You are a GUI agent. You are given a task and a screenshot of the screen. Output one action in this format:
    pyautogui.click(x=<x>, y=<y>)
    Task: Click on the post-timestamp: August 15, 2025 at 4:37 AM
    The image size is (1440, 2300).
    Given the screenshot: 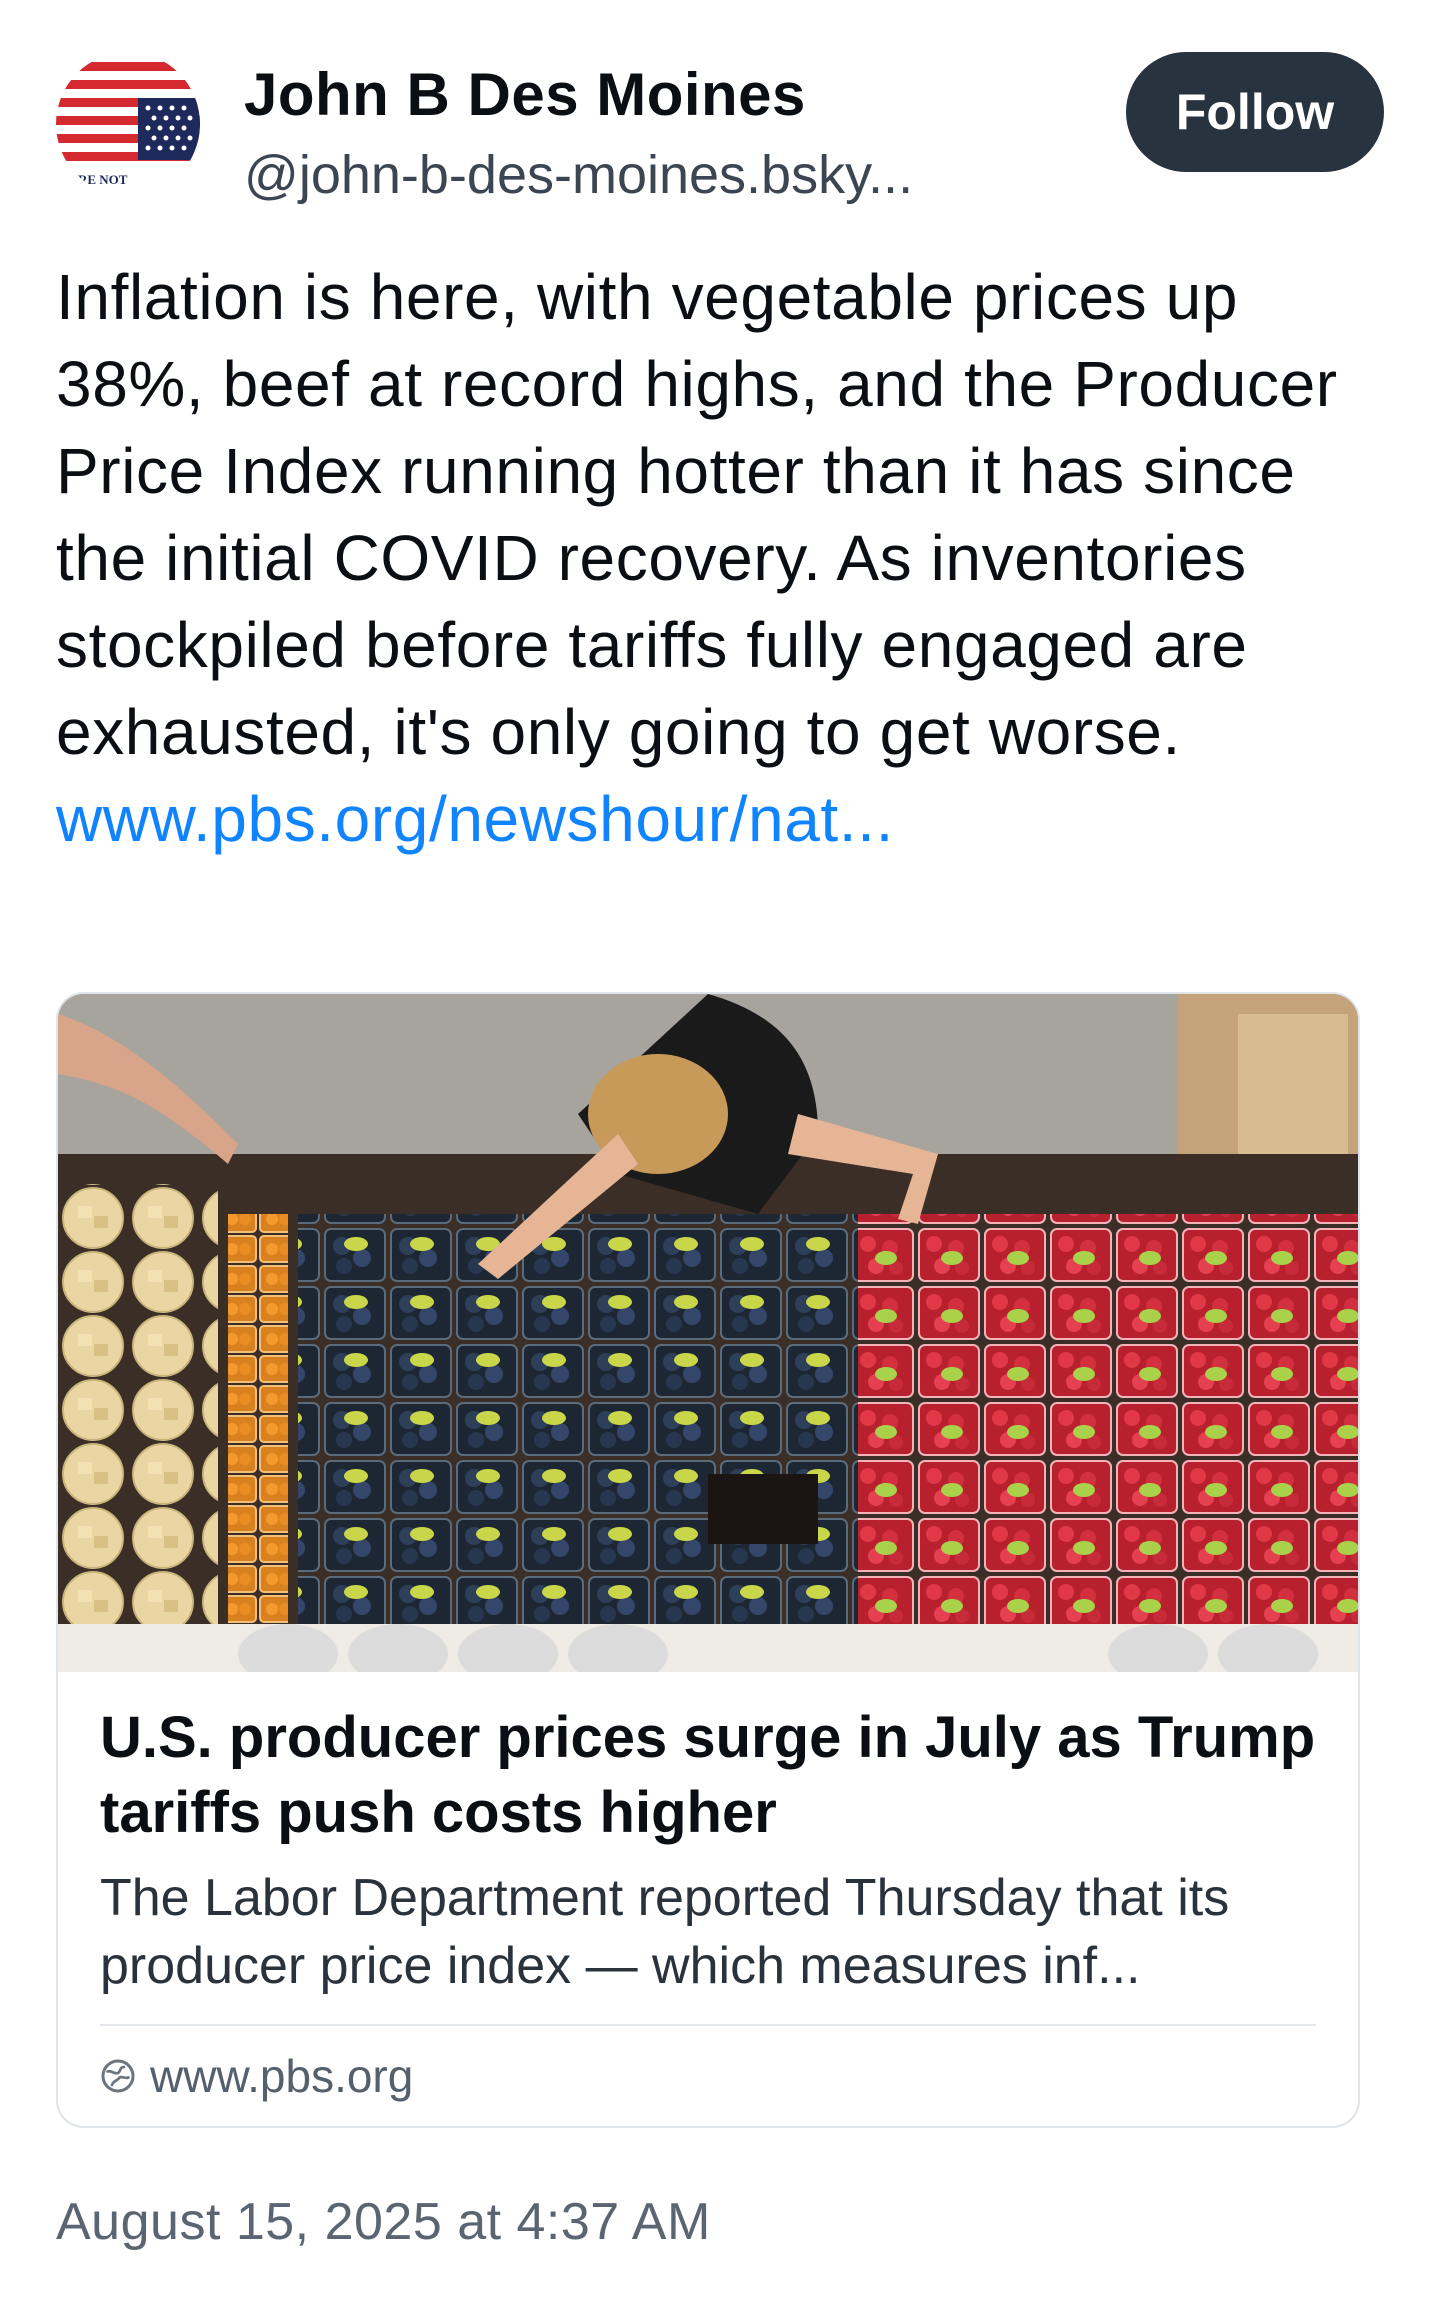 What is the action you would take?
    pyautogui.click(x=383, y=2222)
    